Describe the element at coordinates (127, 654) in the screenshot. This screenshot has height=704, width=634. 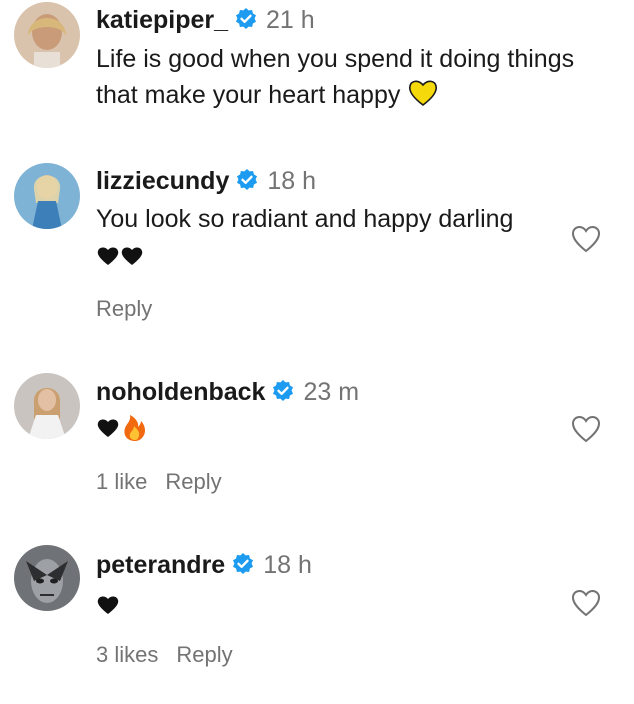
I see `likes-count: 3 likes` at that location.